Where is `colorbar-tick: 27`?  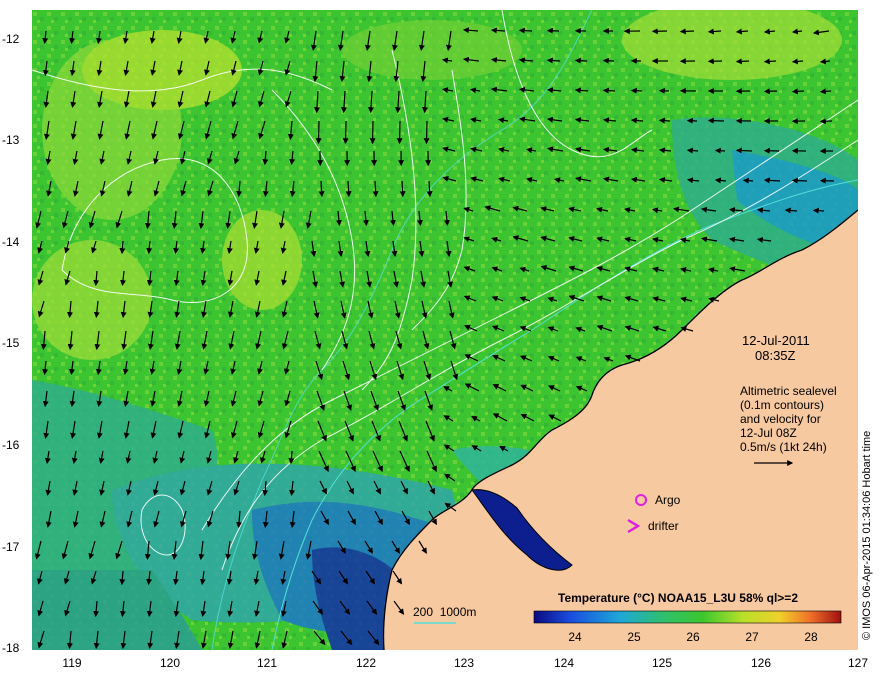
colorbar-tick: 27 is located at coordinates (752, 637).